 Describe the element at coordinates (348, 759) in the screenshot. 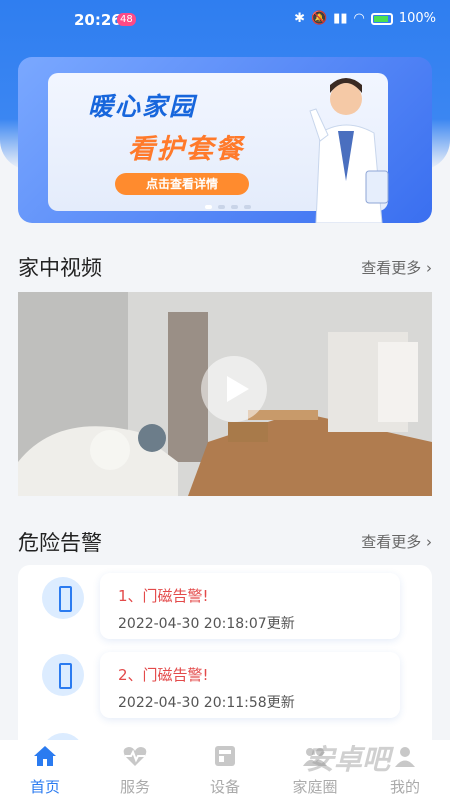

I see `watermark: 安卓吧` at that location.